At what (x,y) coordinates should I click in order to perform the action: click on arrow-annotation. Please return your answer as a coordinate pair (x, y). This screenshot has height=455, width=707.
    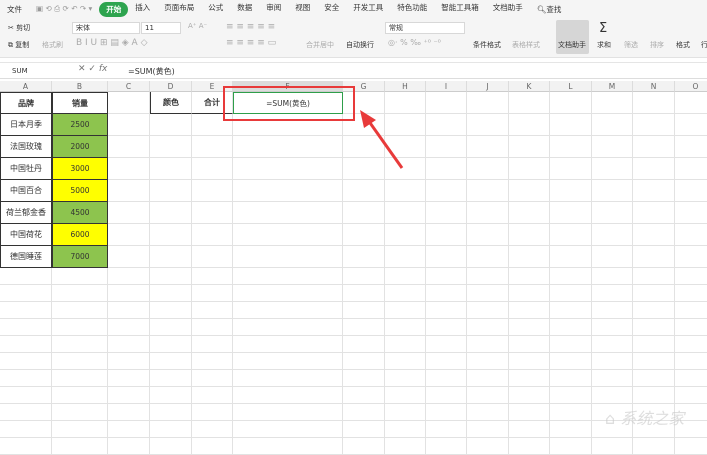
    Looking at the image, I should click on (382, 139).